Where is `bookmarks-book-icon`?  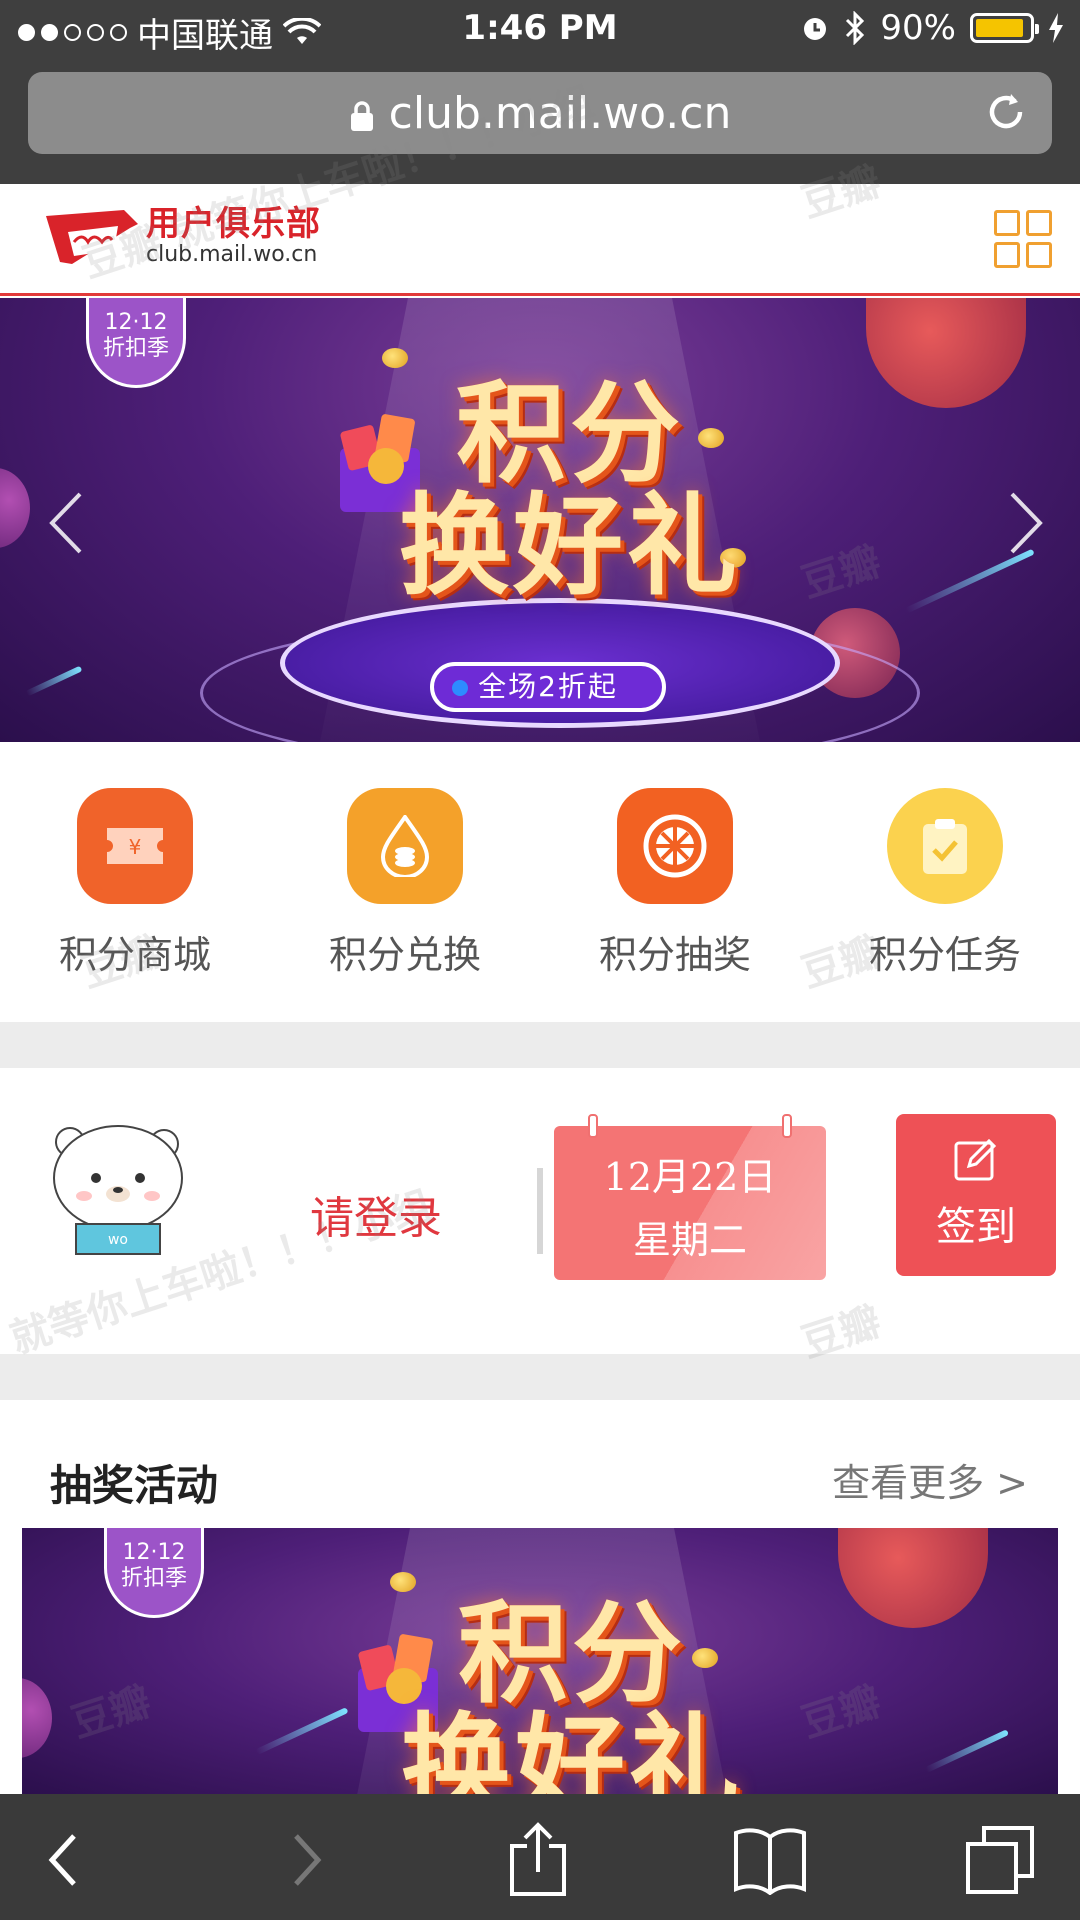 bookmarks-book-icon is located at coordinates (770, 1861).